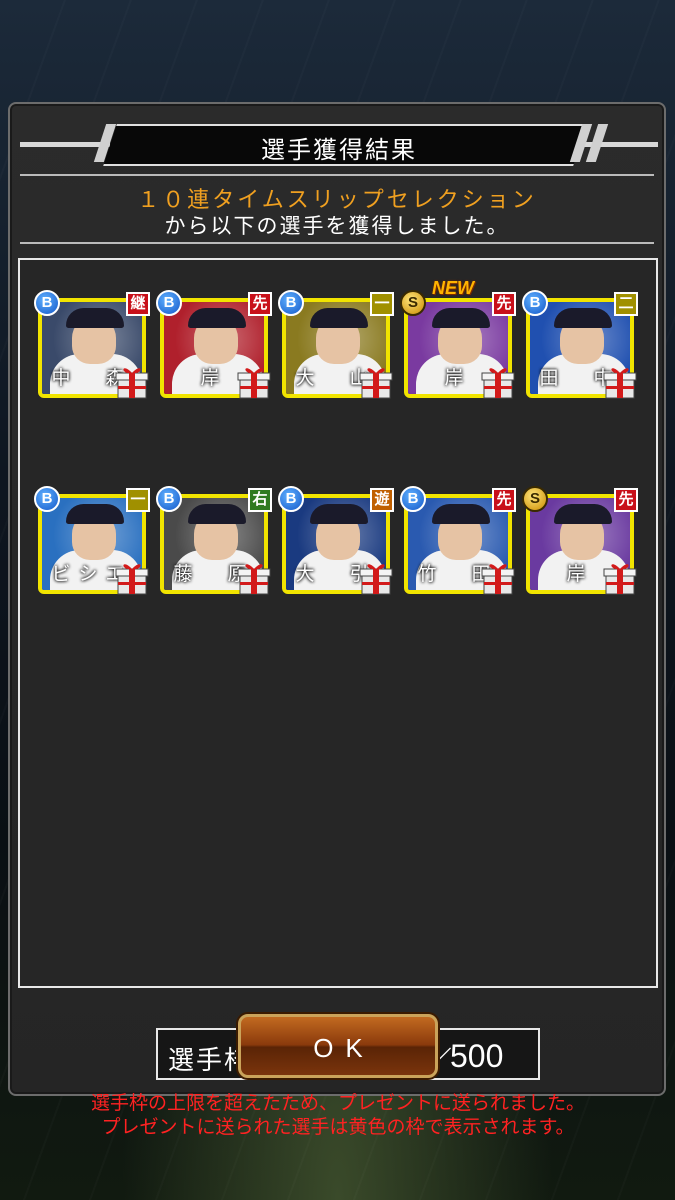 The height and width of the screenshot is (1200, 675). Describe the element at coordinates (477, 1056) in the screenshot. I see `capacity-max: 500` at that location.